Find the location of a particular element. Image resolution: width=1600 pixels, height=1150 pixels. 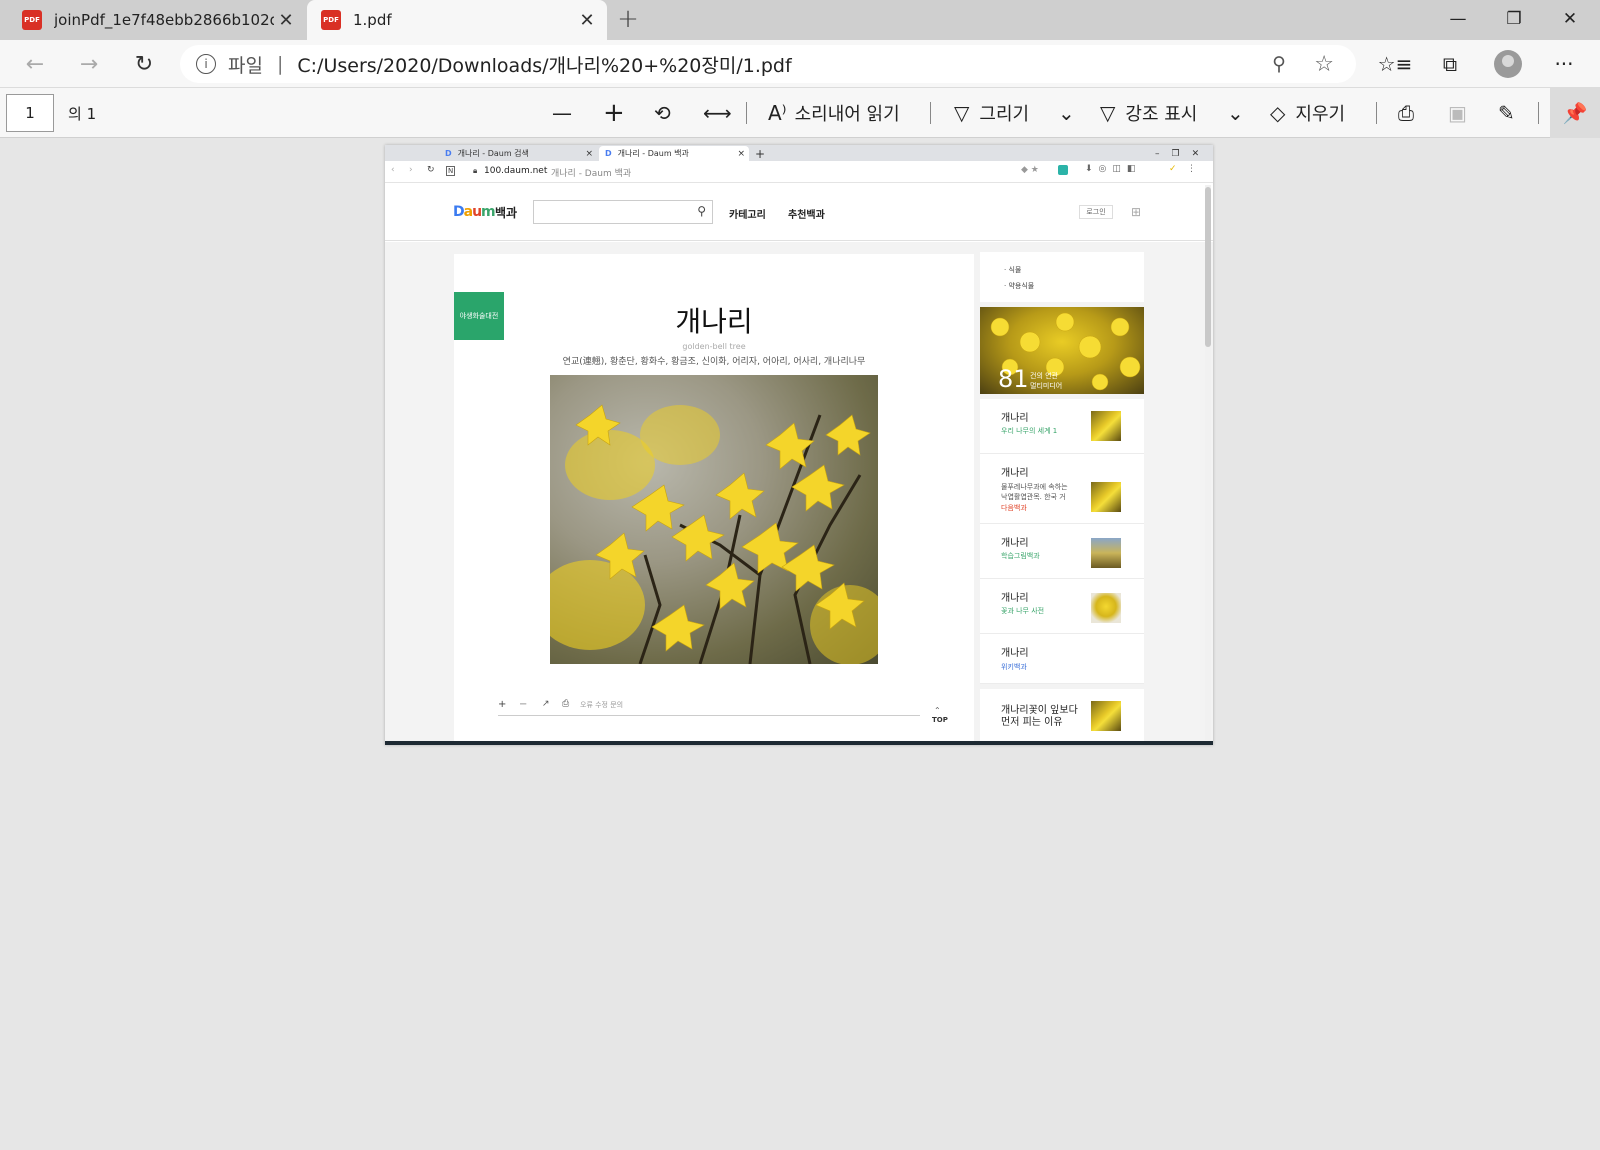

extension-icons: ◆ ★ is located at coordinates (1030, 170).